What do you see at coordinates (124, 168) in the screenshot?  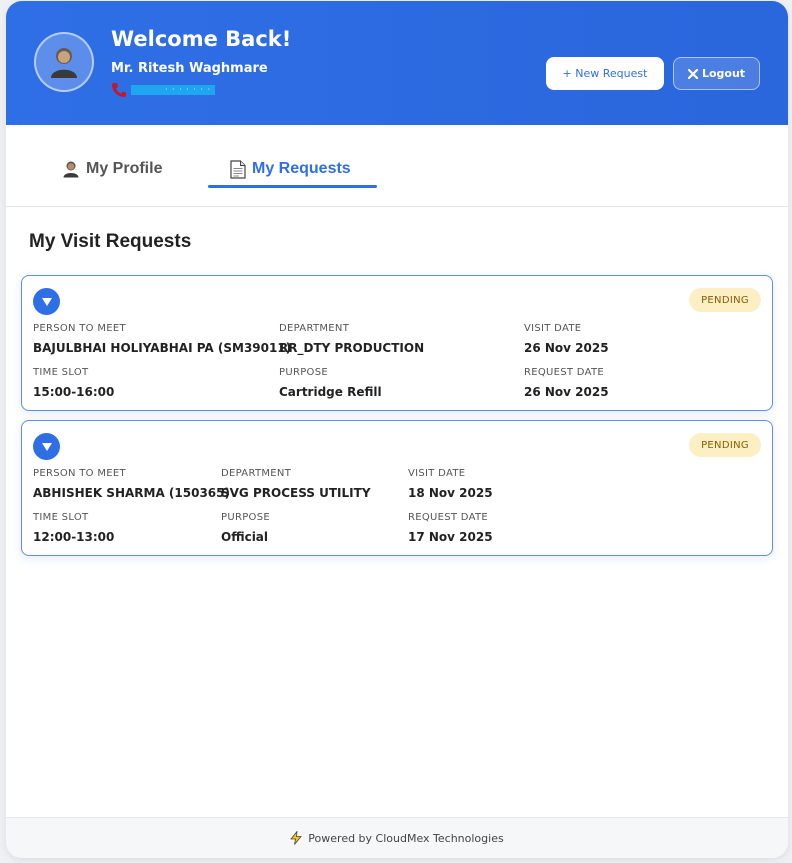 I see `tab-my-profile-label: My Profile` at bounding box center [124, 168].